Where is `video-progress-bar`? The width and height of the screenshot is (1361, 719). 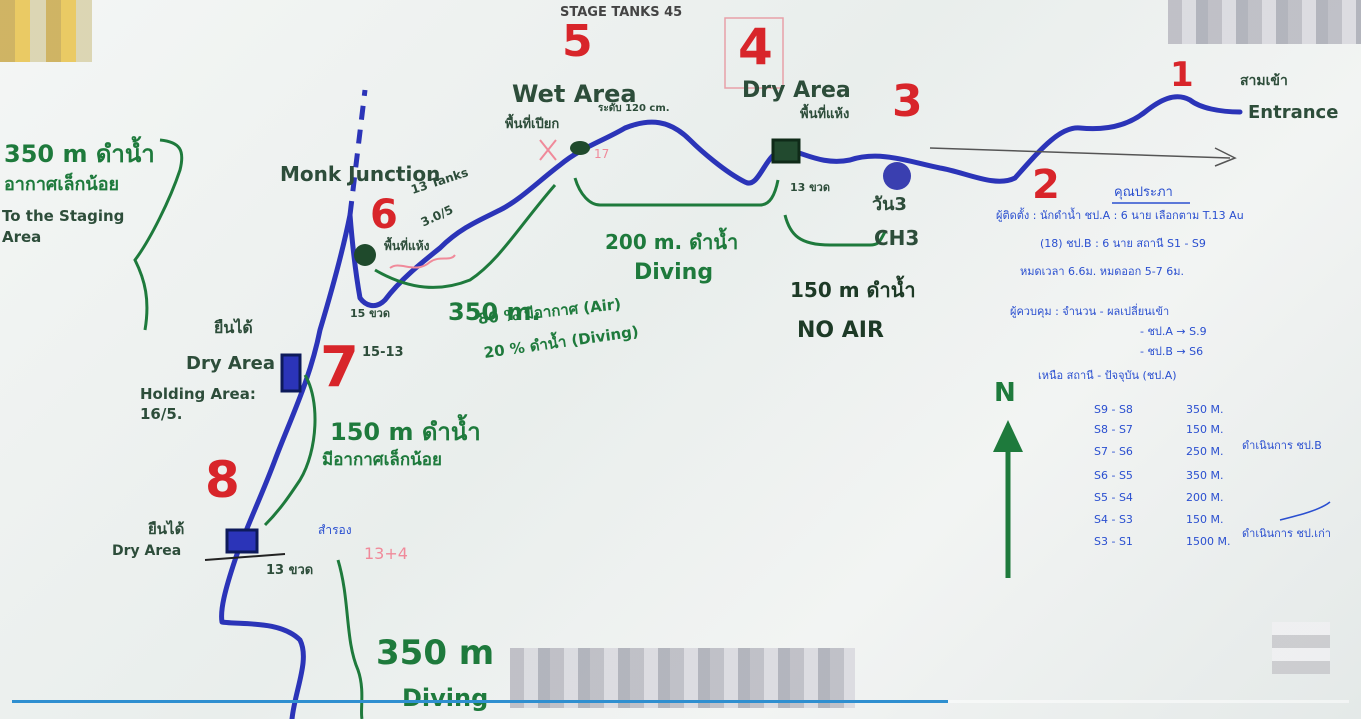
video-progress-bar is located at coordinates (680, 701).